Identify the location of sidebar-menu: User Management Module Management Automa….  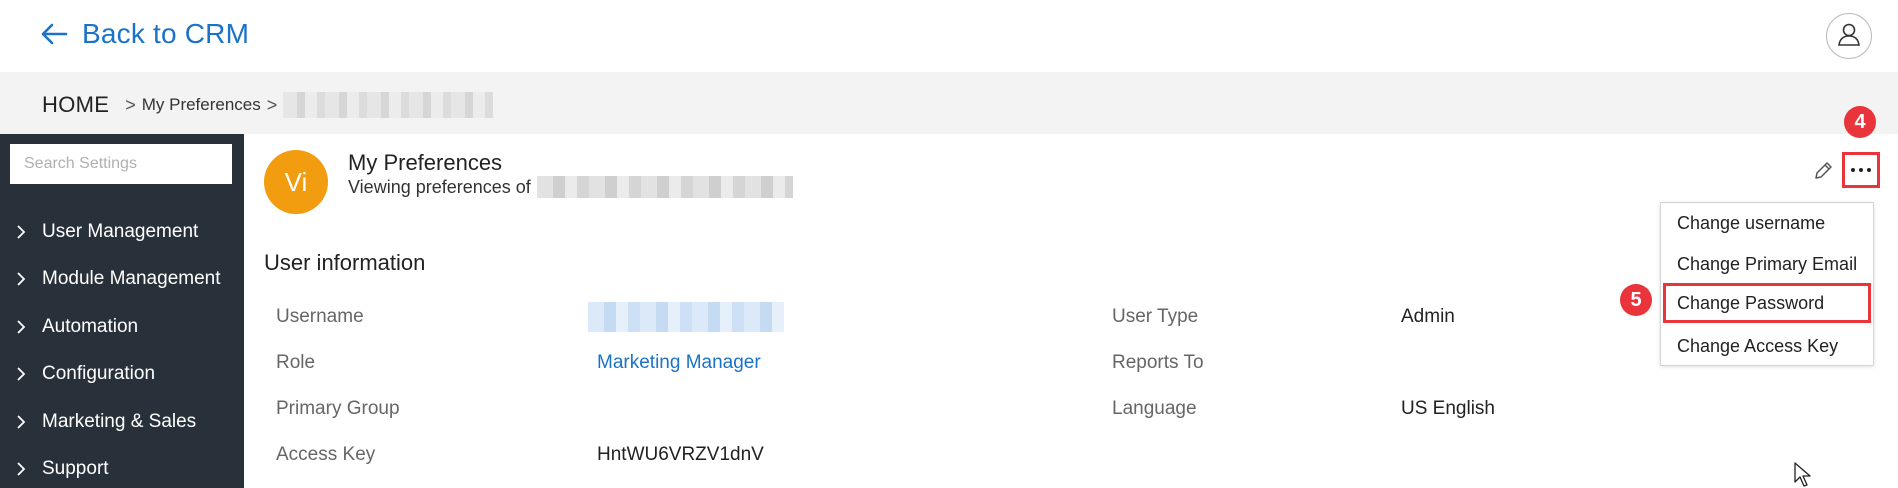
(122, 348).